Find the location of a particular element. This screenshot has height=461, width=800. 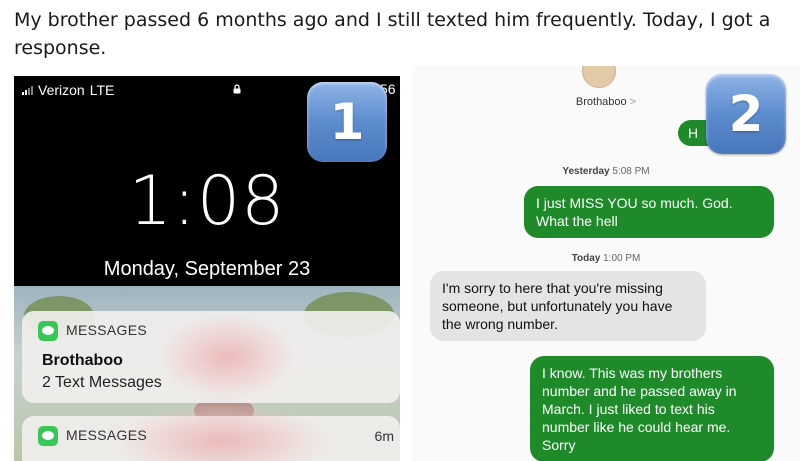

signal-strength-icon is located at coordinates (27, 90).